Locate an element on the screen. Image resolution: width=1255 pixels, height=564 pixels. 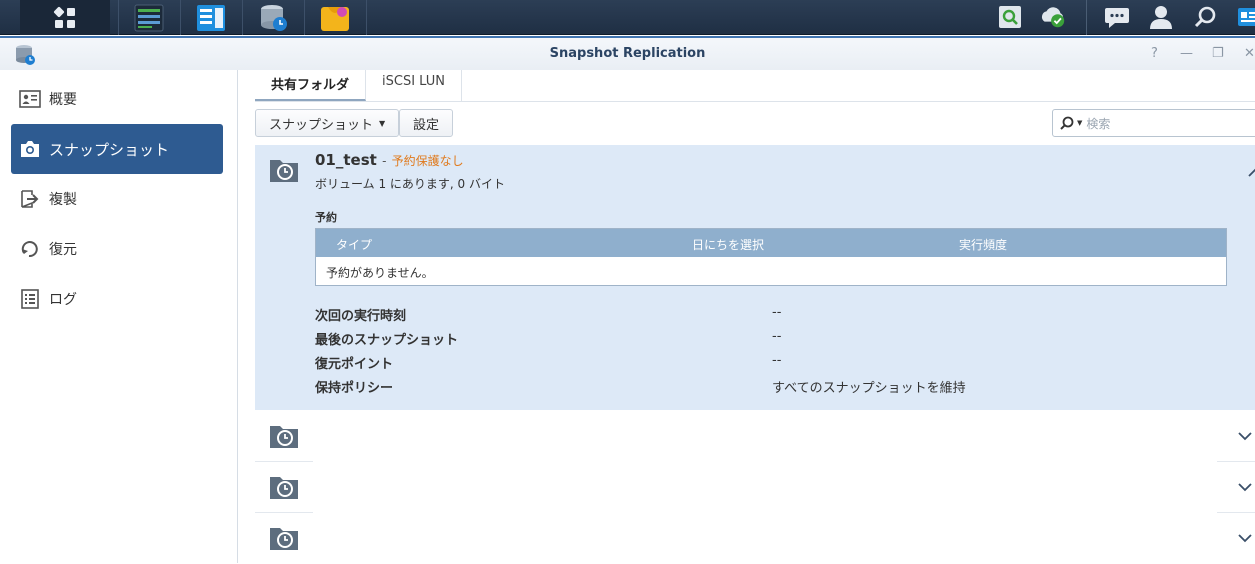
sidebar-item-label: 復元 is located at coordinates (63, 250).